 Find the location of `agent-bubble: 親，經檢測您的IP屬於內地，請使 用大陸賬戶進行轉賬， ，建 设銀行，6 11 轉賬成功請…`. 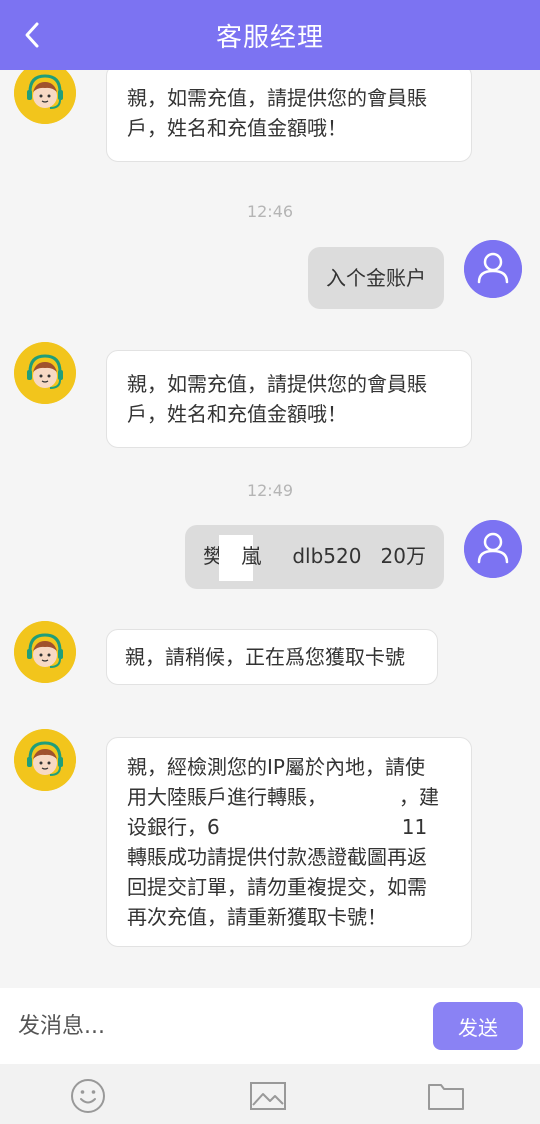

agent-bubble: 親，經檢測您的IP屬於內地，請使 用大陸賬戶進行轉賬， ，建 设銀行，6 11 轉賬成功請… is located at coordinates (289, 842).